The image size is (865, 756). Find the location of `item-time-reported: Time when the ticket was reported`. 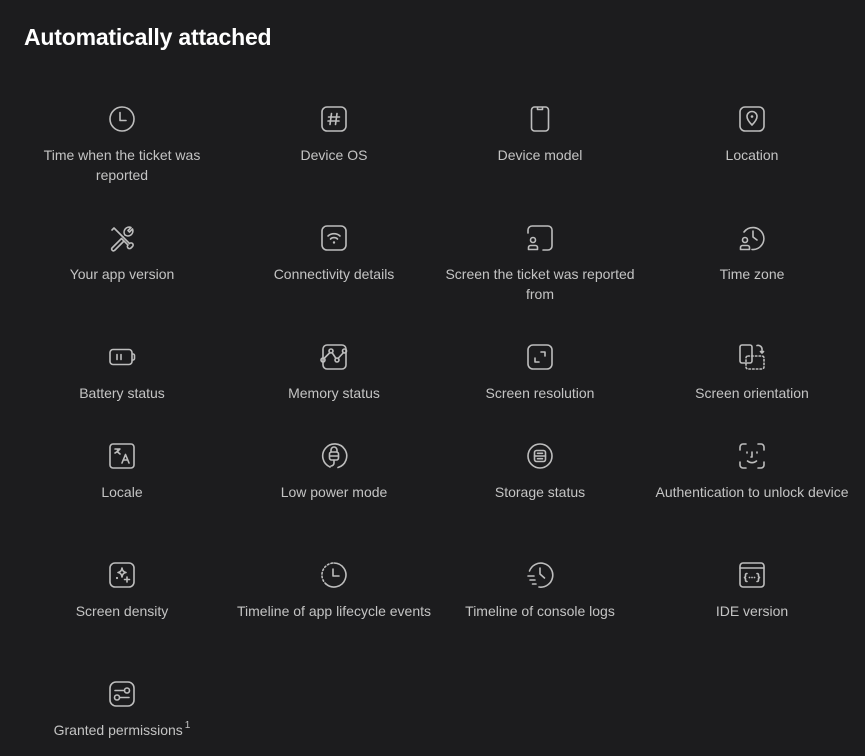

item-time-reported: Time when the ticket was reported is located at coordinates (122, 145).